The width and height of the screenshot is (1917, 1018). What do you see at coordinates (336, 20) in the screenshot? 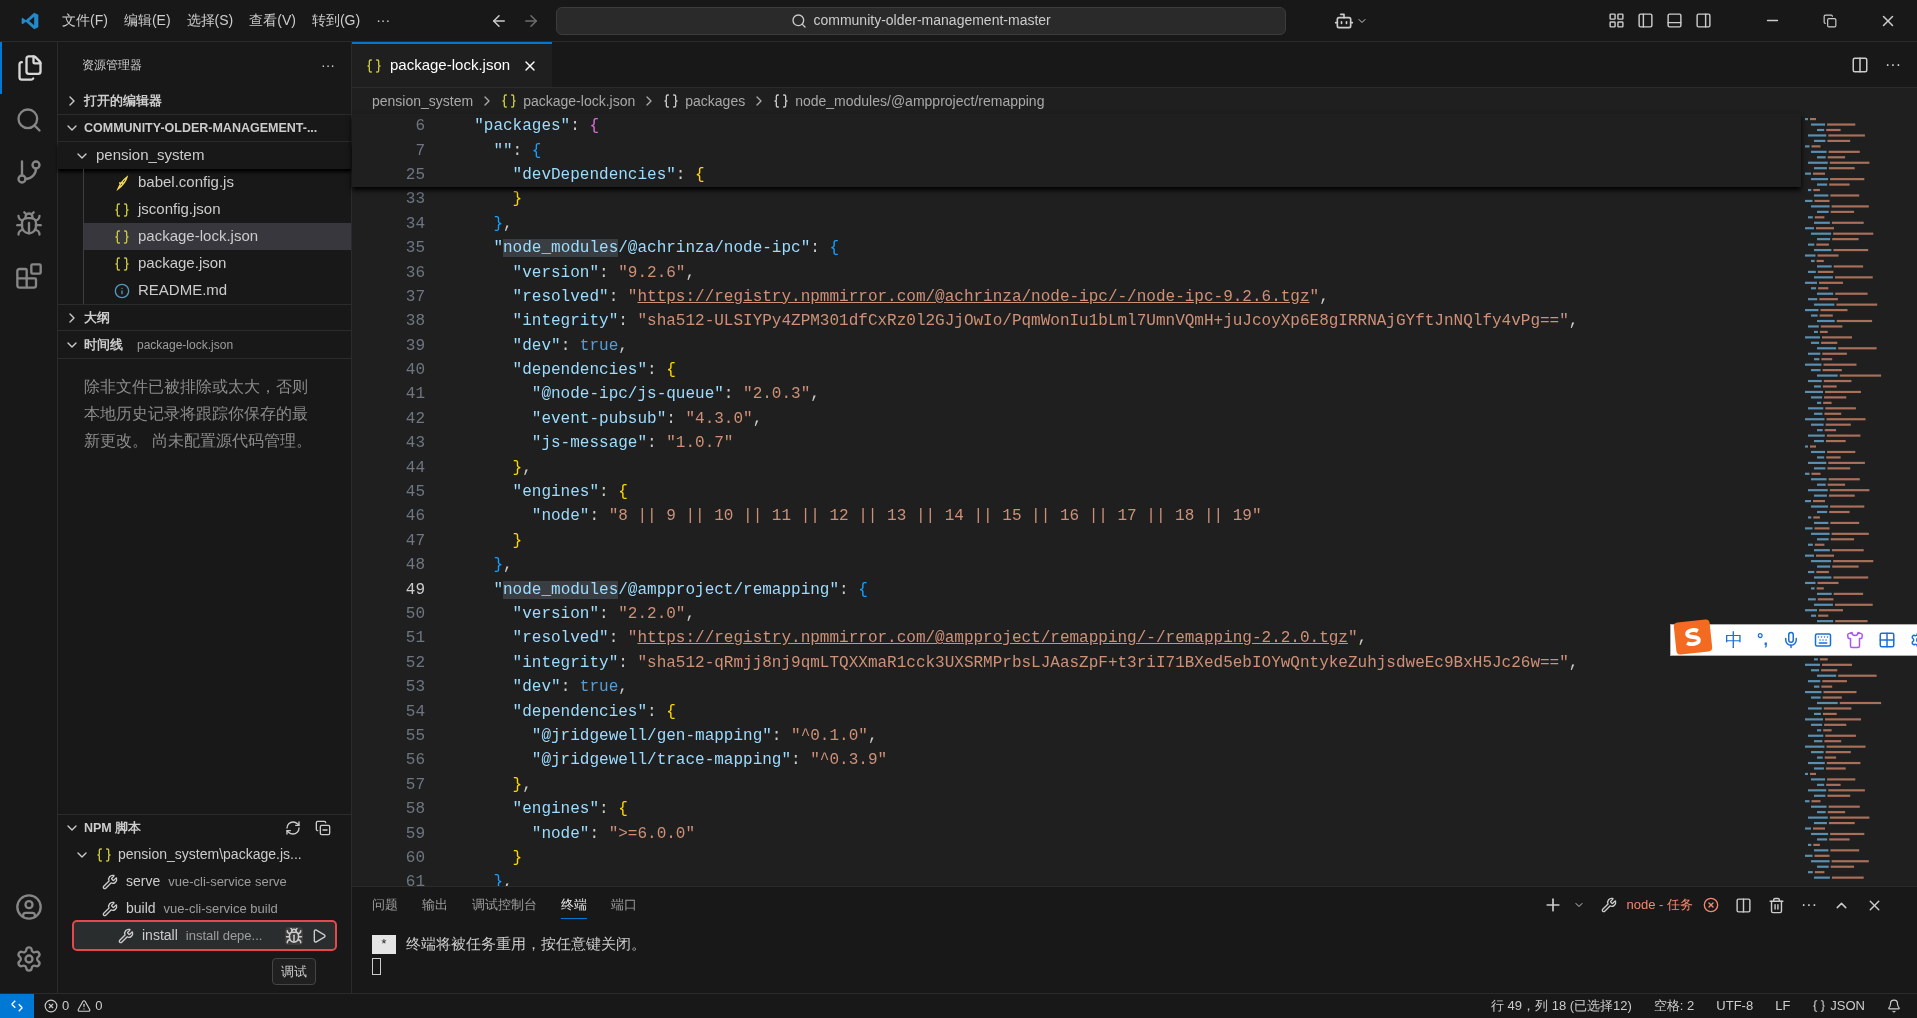
I see `menu-item: 转到(G)` at bounding box center [336, 20].